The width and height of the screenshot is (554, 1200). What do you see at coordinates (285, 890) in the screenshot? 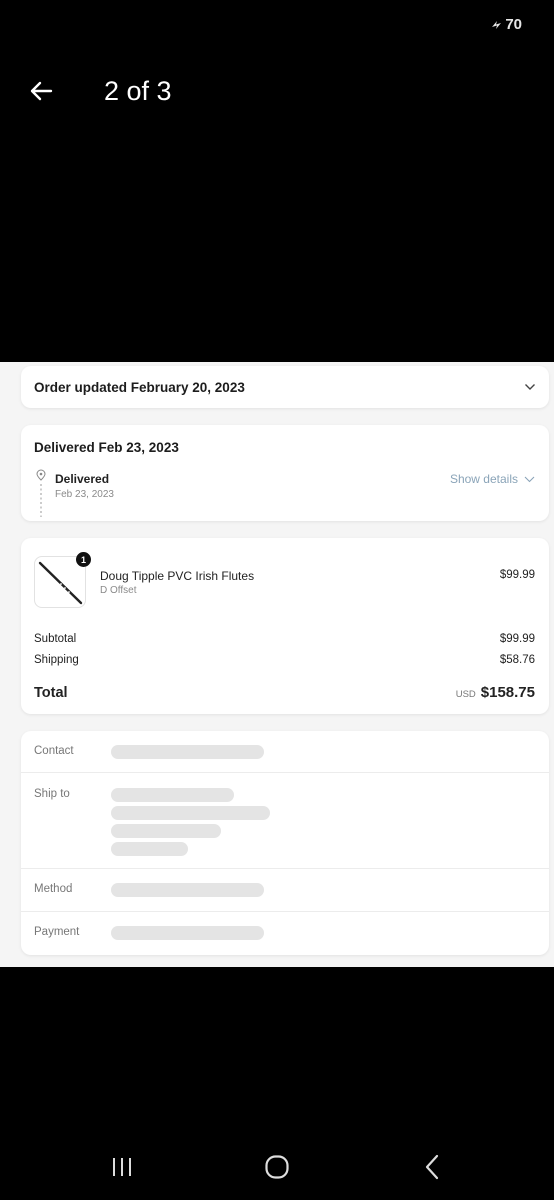
I see `method-row: Method` at bounding box center [285, 890].